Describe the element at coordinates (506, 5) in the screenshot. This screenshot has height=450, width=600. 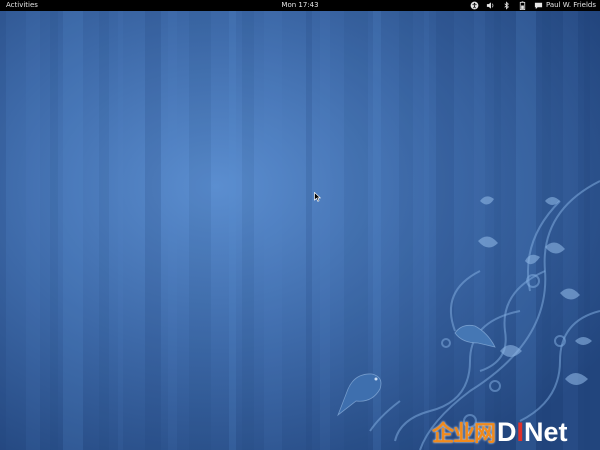
I see `bluetooth-icon` at that location.